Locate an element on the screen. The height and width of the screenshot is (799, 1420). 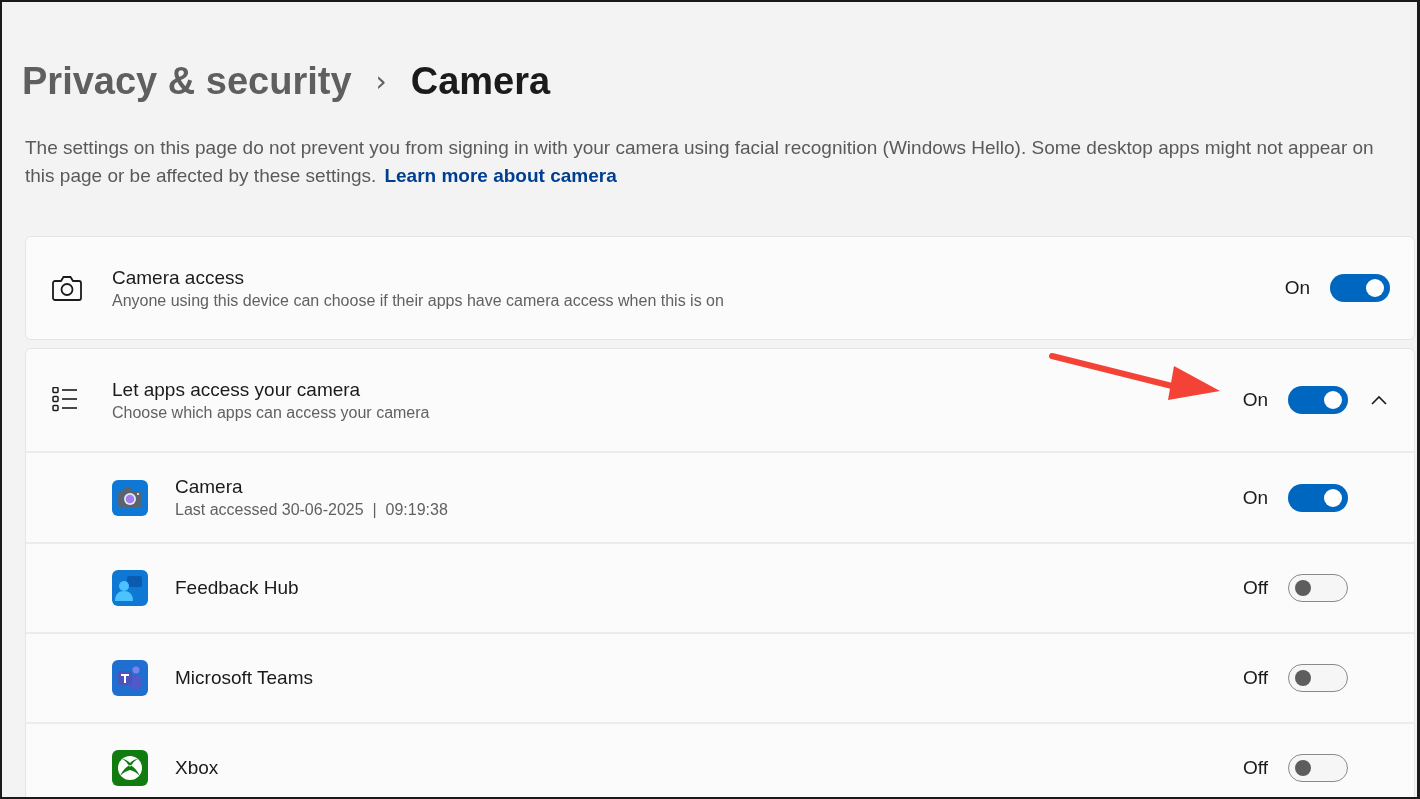
people-t-icon is located at coordinates (130, 678).